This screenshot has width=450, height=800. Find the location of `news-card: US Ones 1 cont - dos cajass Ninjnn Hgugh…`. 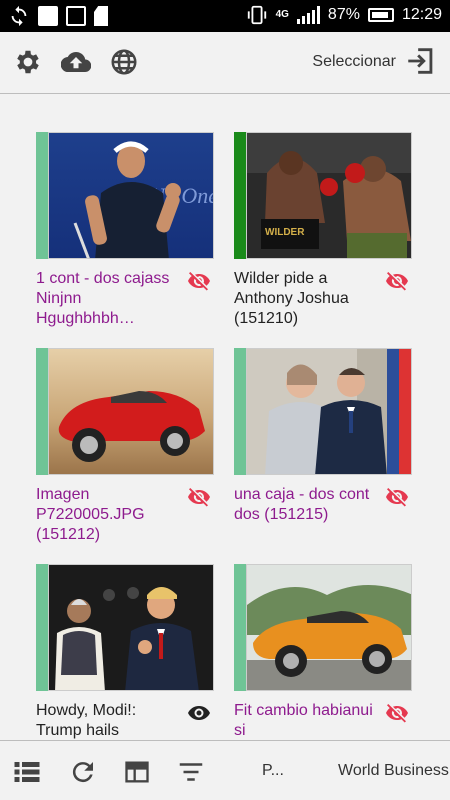

news-card: US Ones 1 cont - dos cajass Ninjnn Hgugh… is located at coordinates (125, 230).